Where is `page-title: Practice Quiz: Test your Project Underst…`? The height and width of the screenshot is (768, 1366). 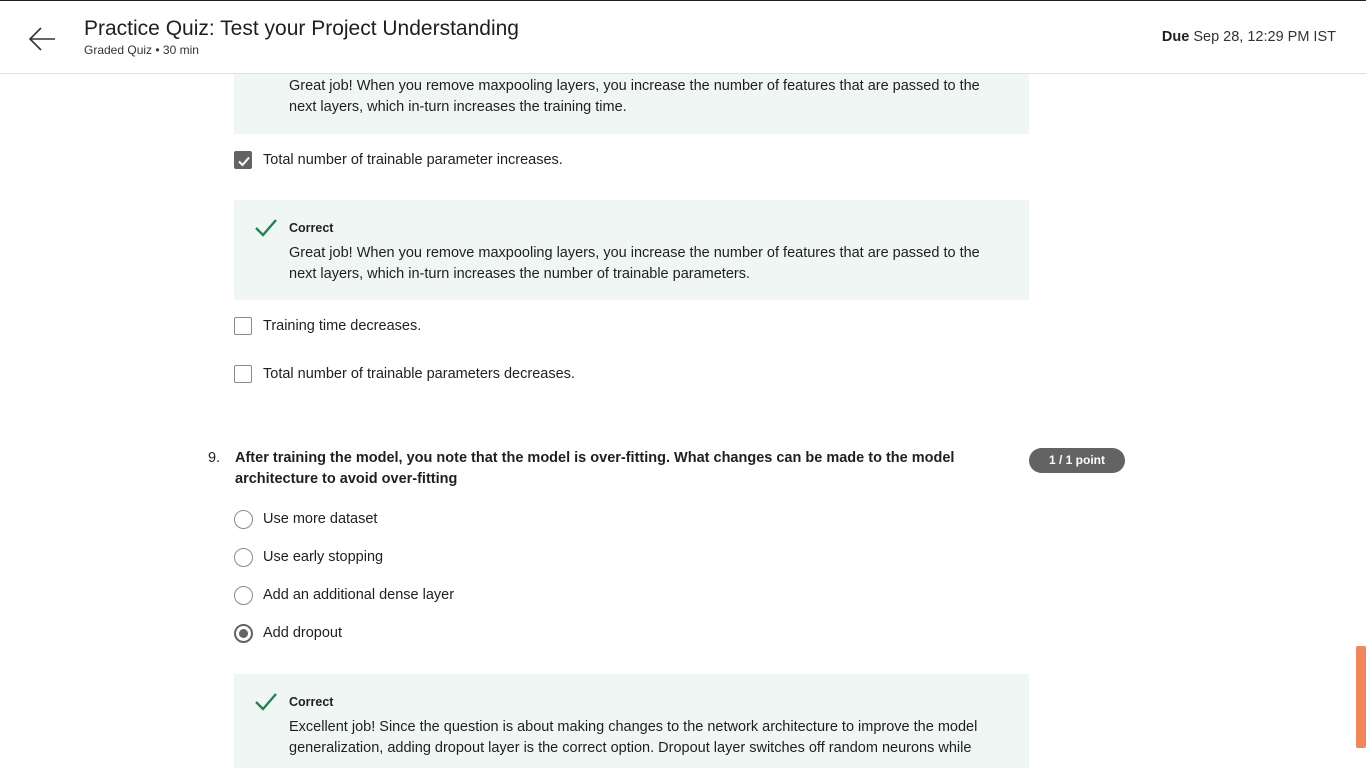 page-title: Practice Quiz: Test your Project Underst… is located at coordinates (301, 28).